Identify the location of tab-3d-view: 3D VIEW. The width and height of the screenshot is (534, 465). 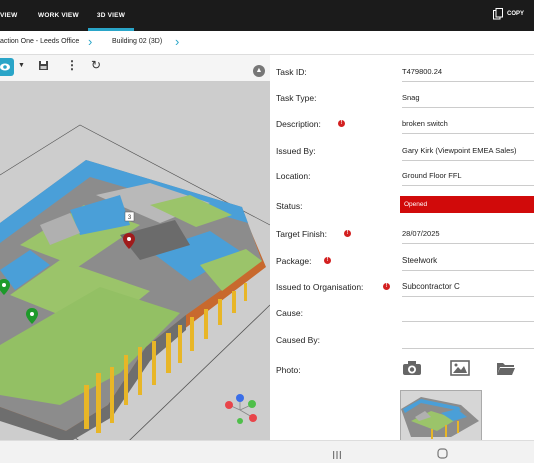
(111, 15).